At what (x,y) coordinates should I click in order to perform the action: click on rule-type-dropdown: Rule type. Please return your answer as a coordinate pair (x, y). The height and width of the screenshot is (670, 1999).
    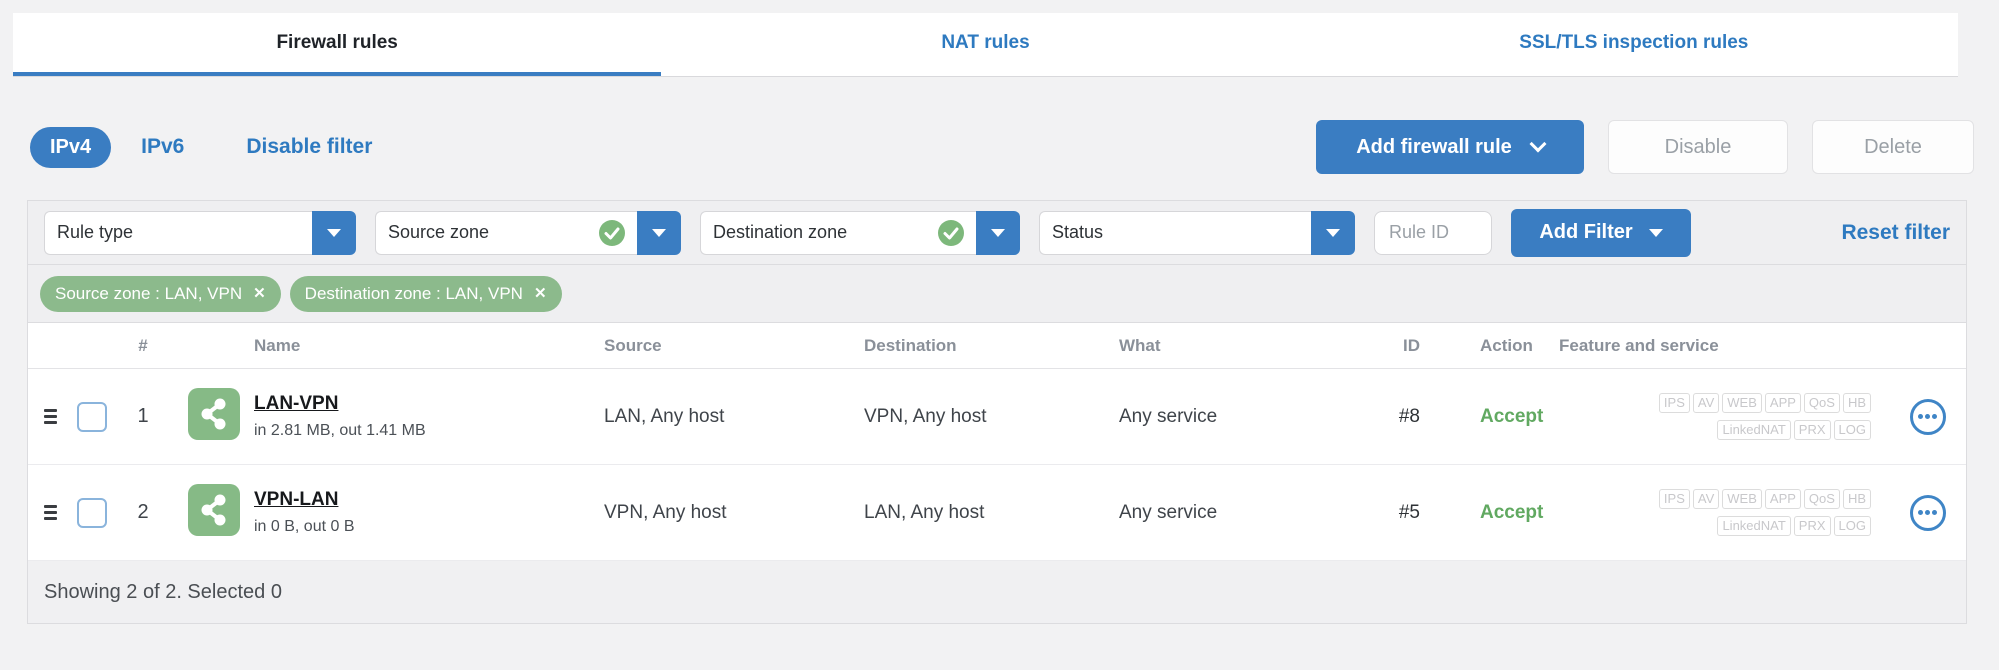
    Looking at the image, I should click on (200, 232).